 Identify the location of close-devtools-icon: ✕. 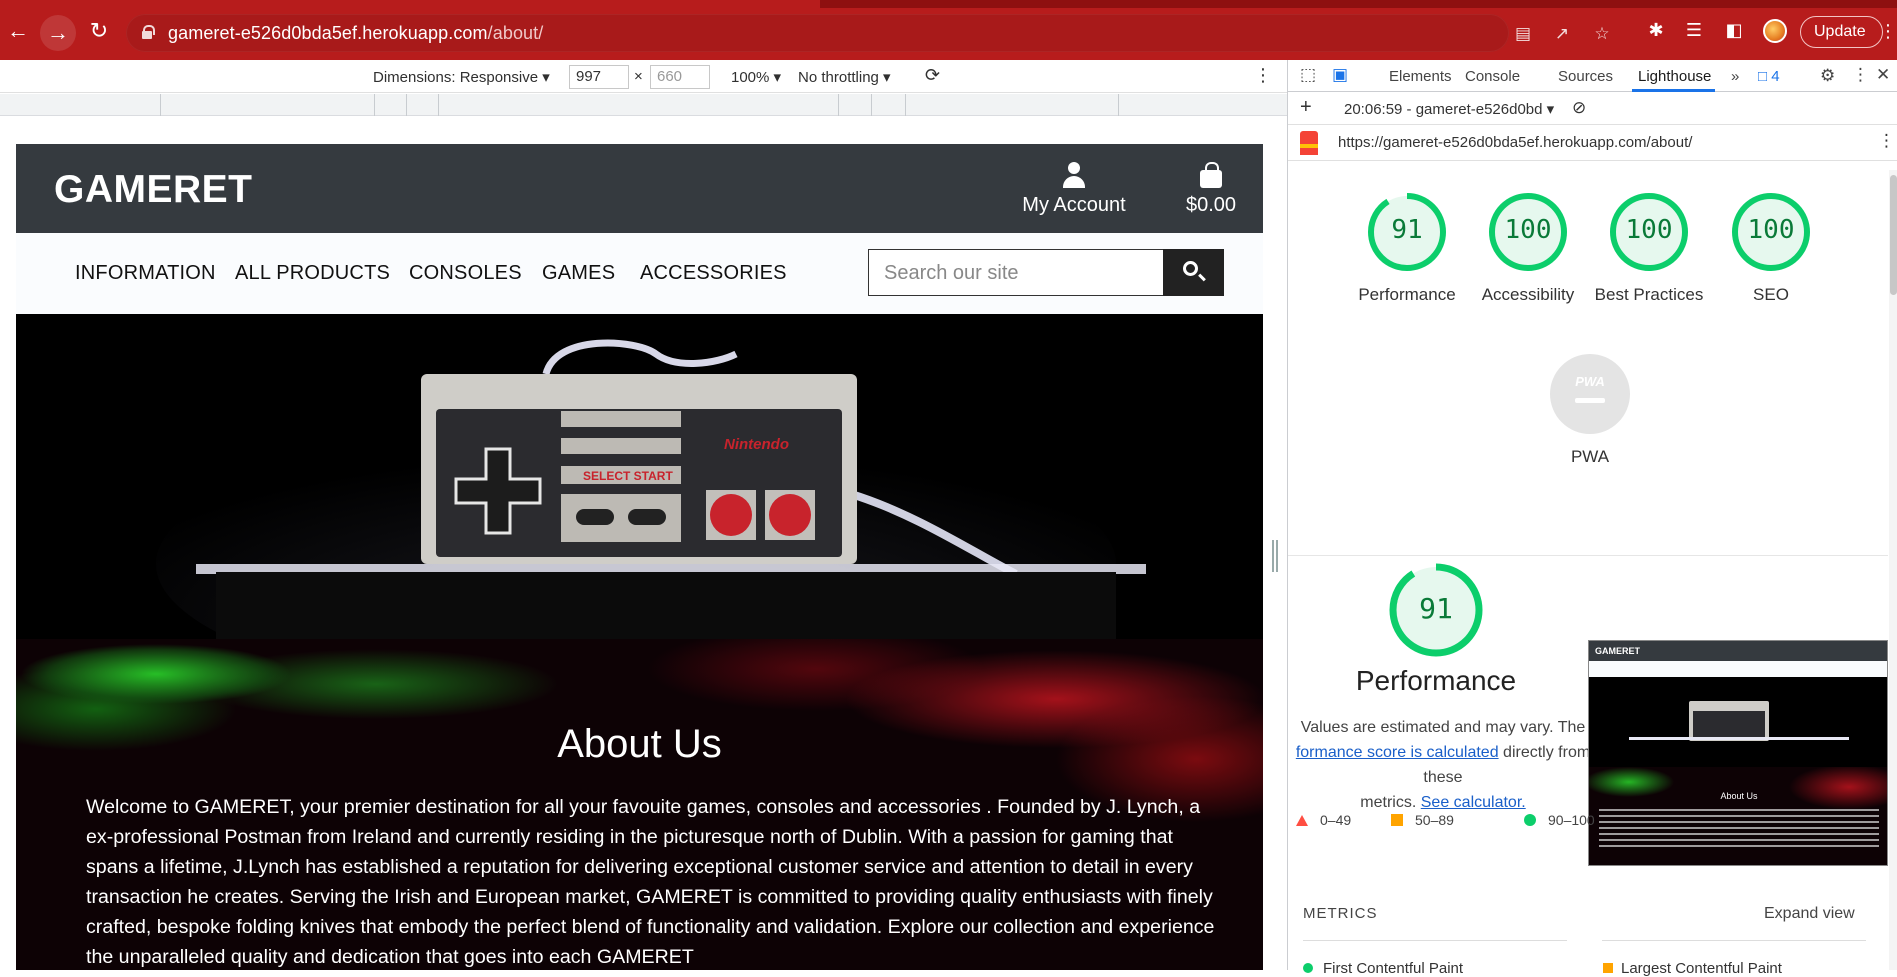
(1883, 75).